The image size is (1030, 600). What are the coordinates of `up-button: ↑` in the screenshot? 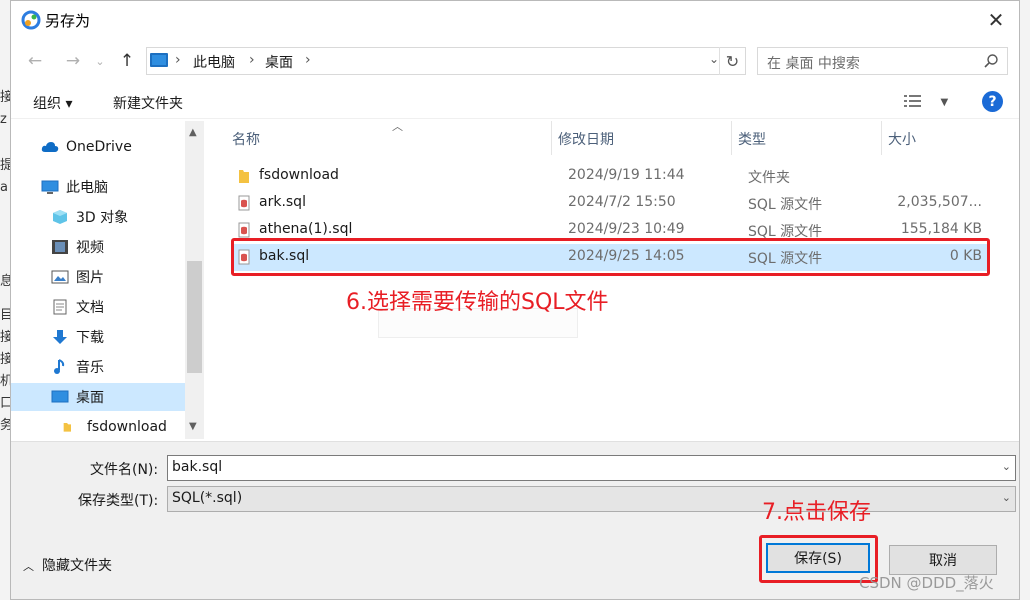 It's located at (127, 61).